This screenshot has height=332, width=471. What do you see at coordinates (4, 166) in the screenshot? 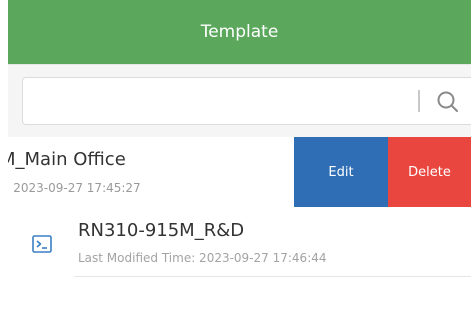
I see `left-edge` at bounding box center [4, 166].